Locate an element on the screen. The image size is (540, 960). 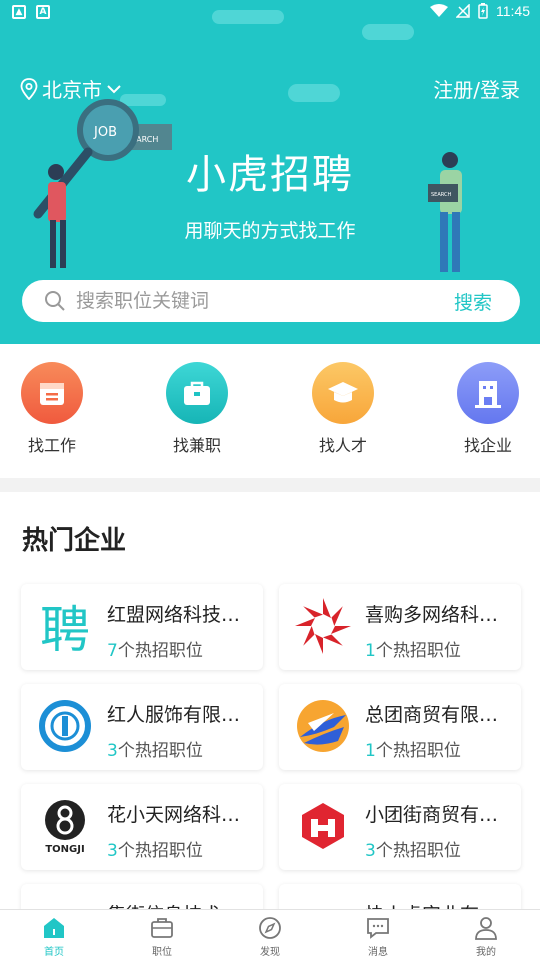
entry-find-parttime: 找兼职 is located at coordinates (197, 409).